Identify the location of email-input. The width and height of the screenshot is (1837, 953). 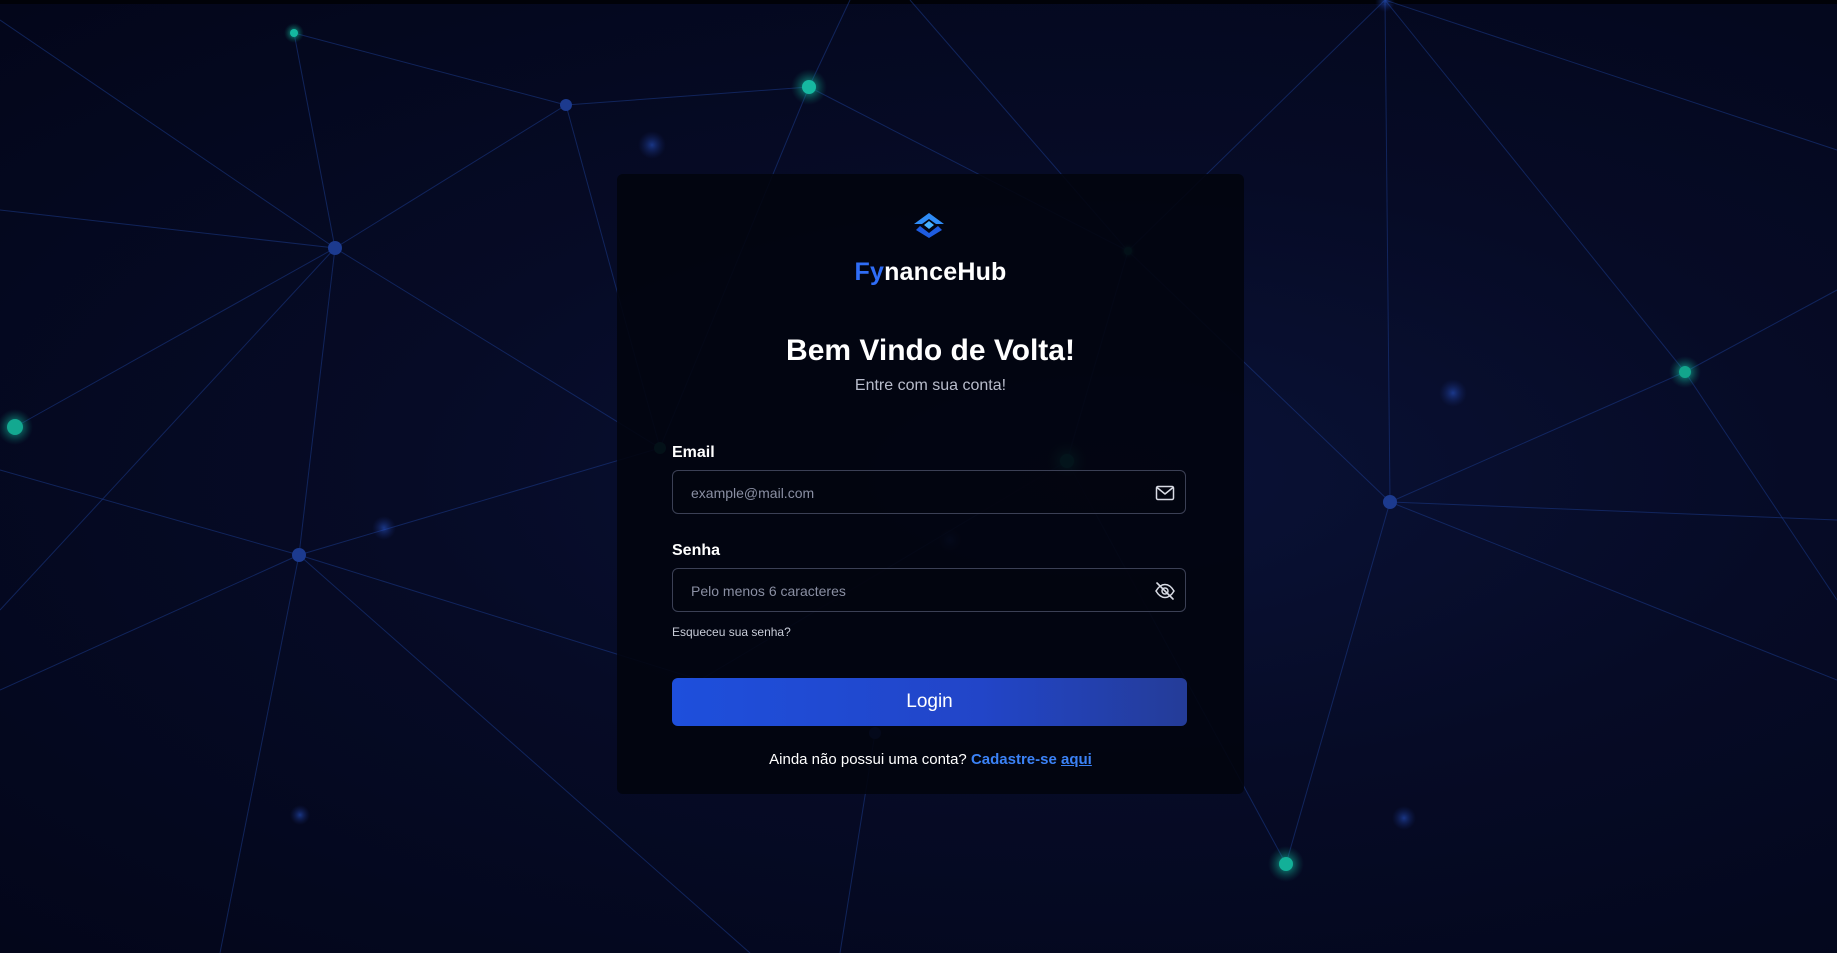
(911, 493).